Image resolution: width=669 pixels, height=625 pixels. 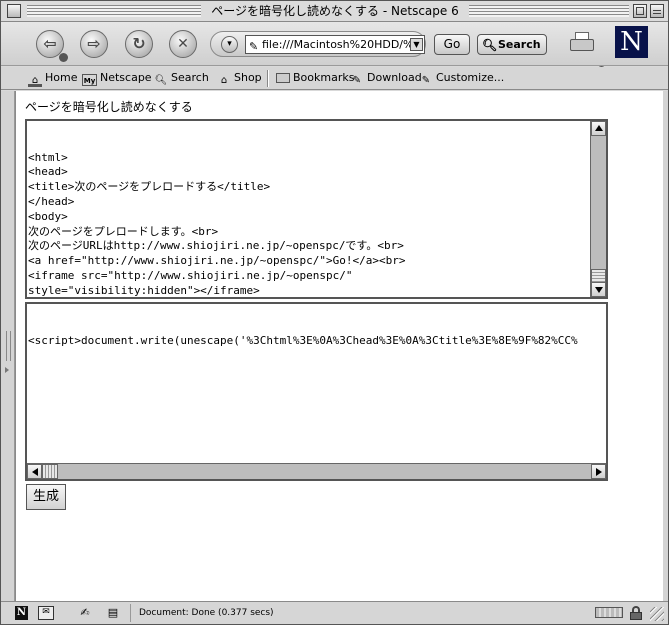 I want to click on stop-icon: ✕, so click(x=183, y=44).